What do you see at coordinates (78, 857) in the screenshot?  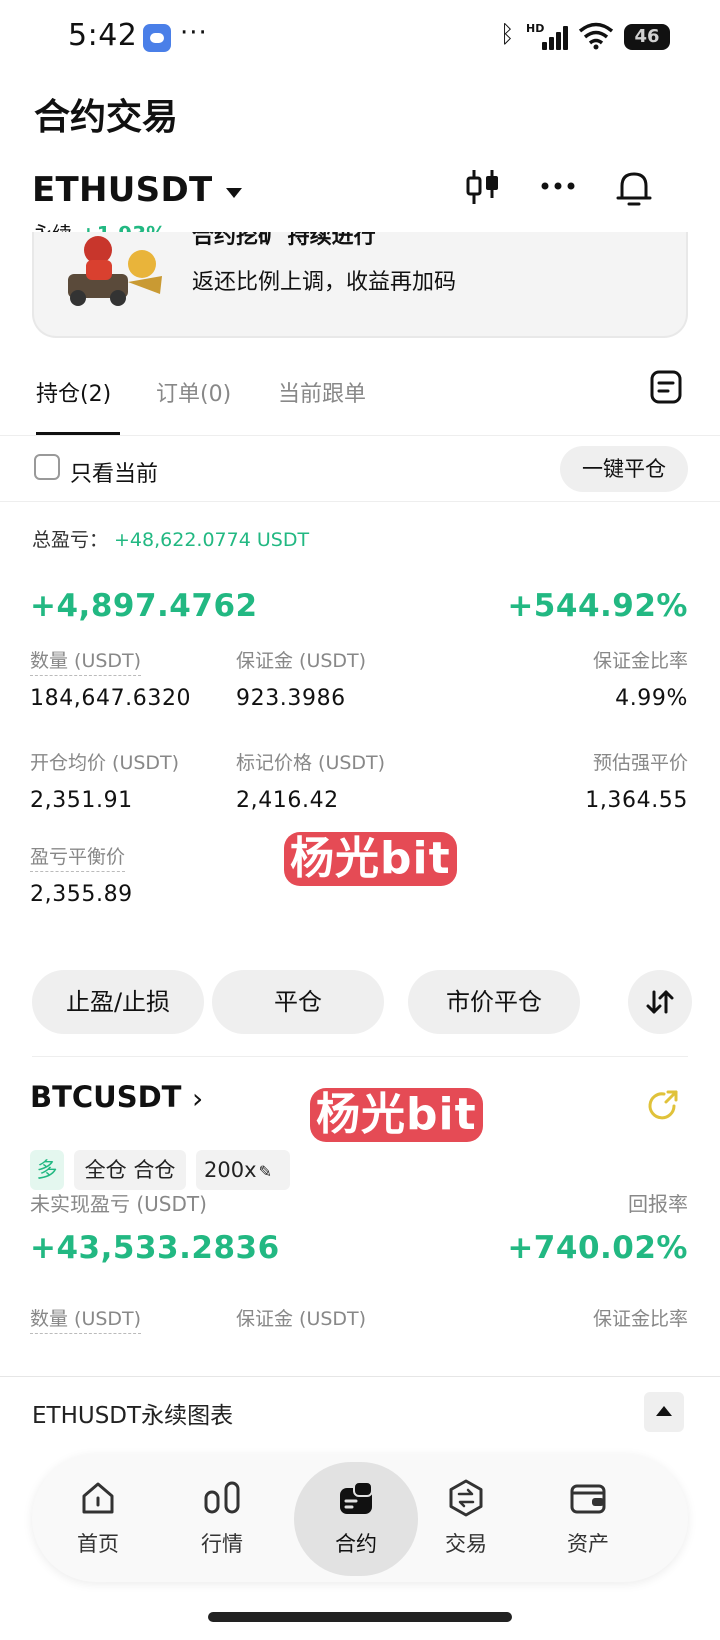 I see `eth-breakeven-label: 盈亏平衡价` at bounding box center [78, 857].